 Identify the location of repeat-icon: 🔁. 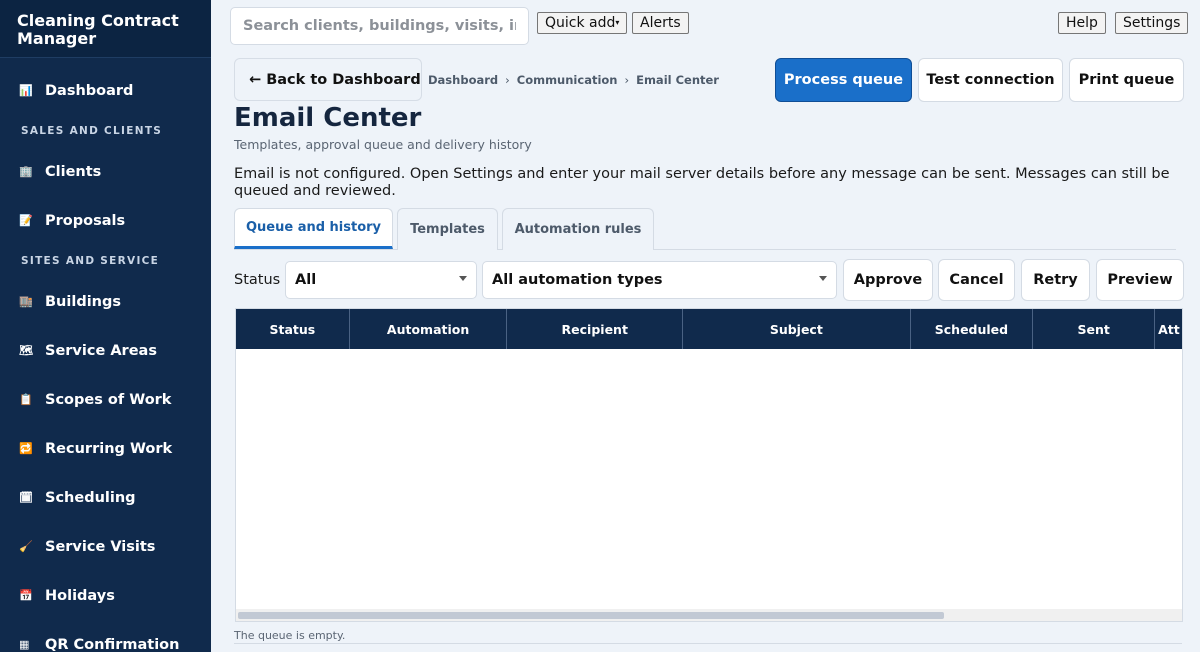
(26, 448).